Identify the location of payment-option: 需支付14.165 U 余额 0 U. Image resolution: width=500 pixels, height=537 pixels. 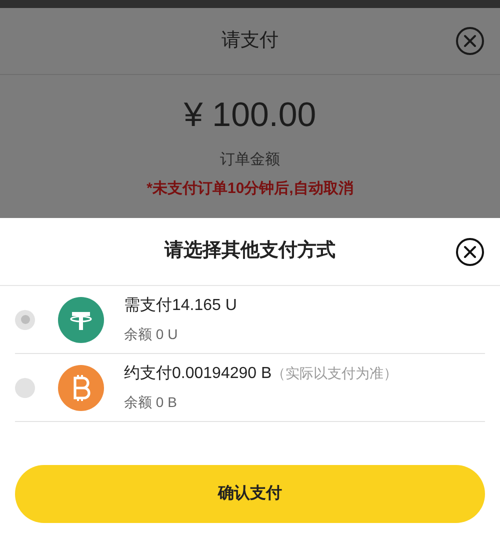
(250, 320).